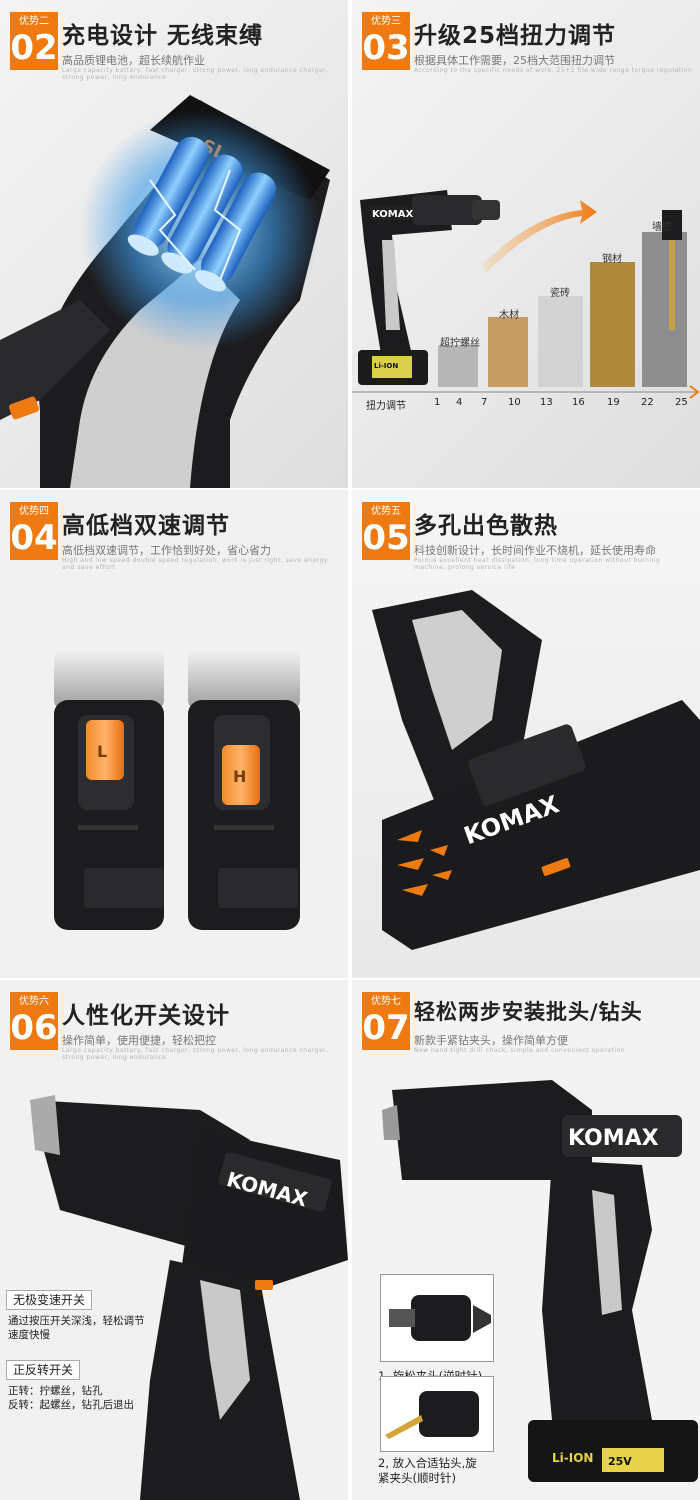 This screenshot has height=1500, width=700. I want to click on description-line: 速度快慢, so click(29, 1335).